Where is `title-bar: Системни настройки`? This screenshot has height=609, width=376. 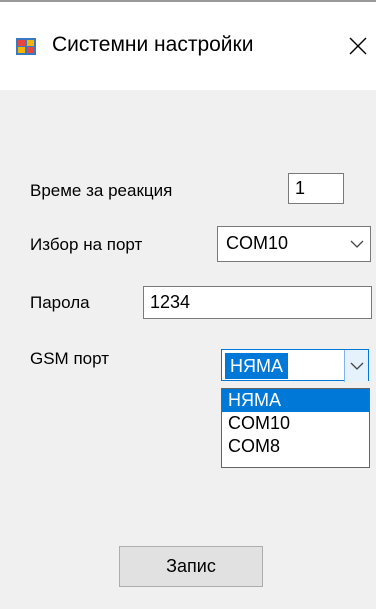
title-bar: Системни настройки is located at coordinates (188, 45).